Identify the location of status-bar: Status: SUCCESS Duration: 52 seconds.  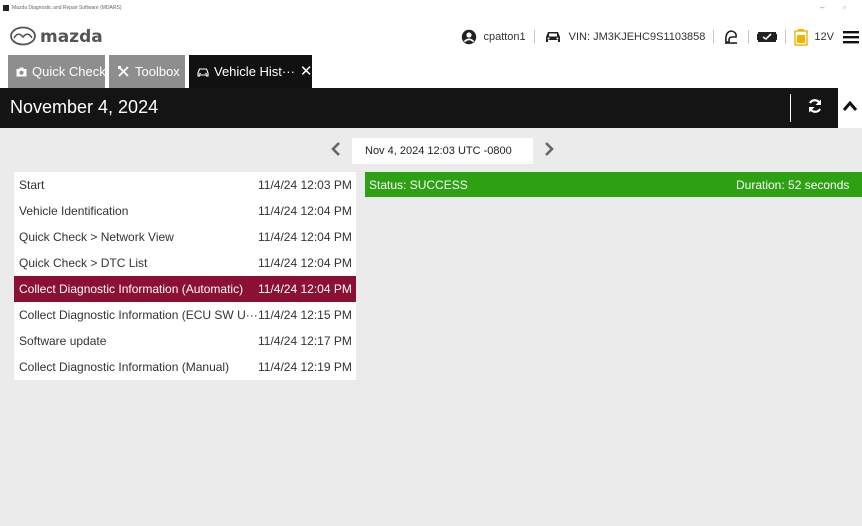
(613, 184).